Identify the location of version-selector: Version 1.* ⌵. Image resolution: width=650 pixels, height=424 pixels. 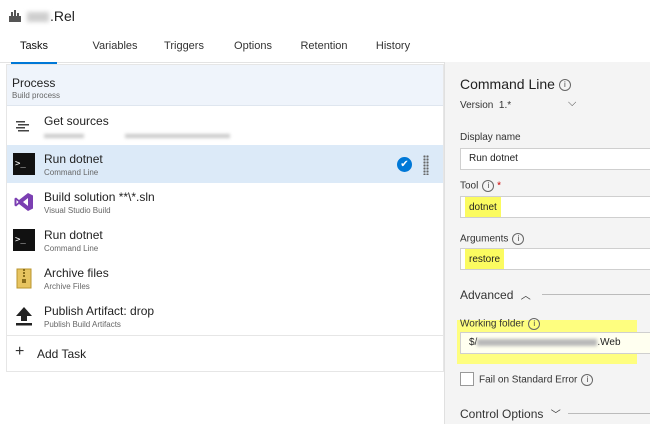
(518, 104).